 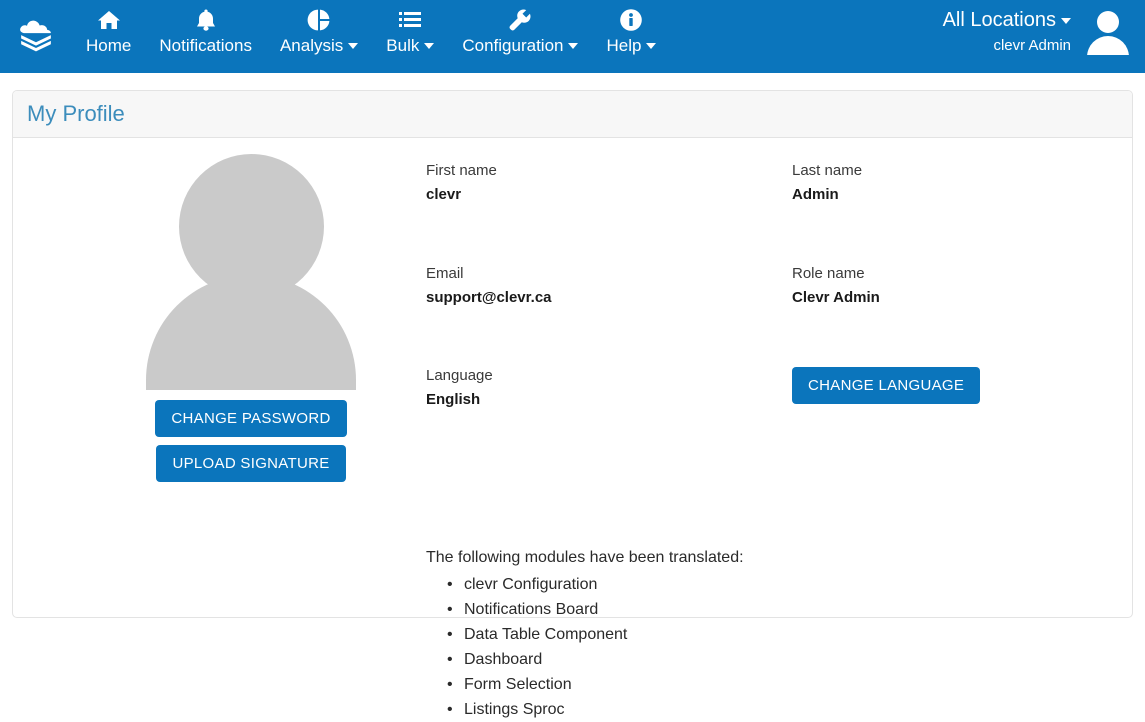 I want to click on nav-label-analysis: Analysis, so click(x=319, y=46).